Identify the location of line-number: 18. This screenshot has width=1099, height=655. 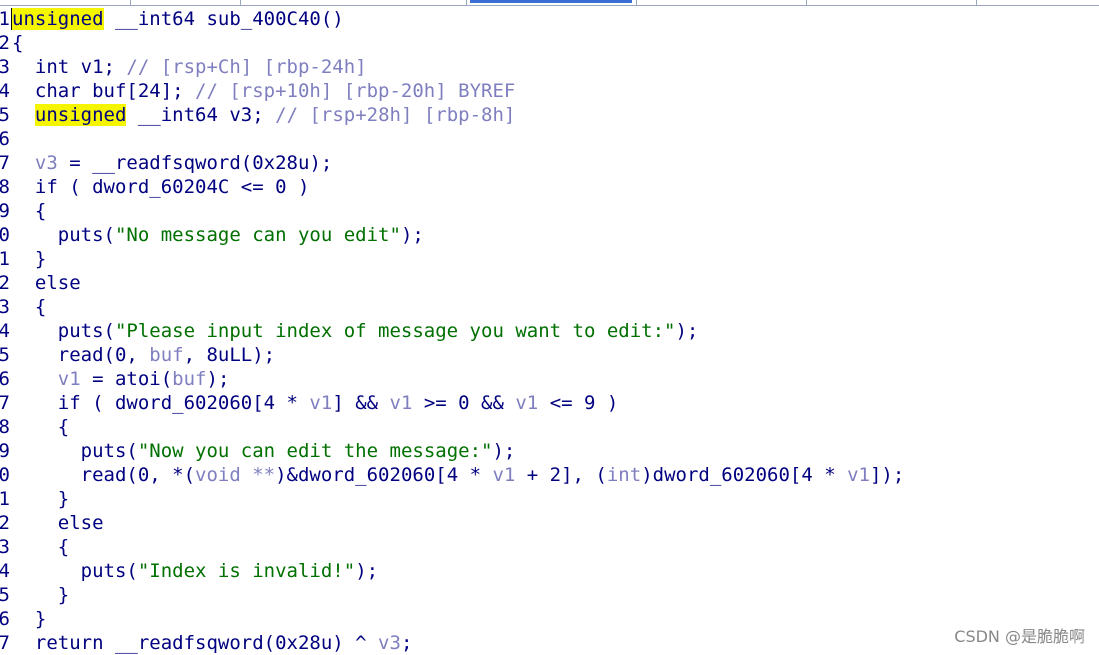
(5, 427).